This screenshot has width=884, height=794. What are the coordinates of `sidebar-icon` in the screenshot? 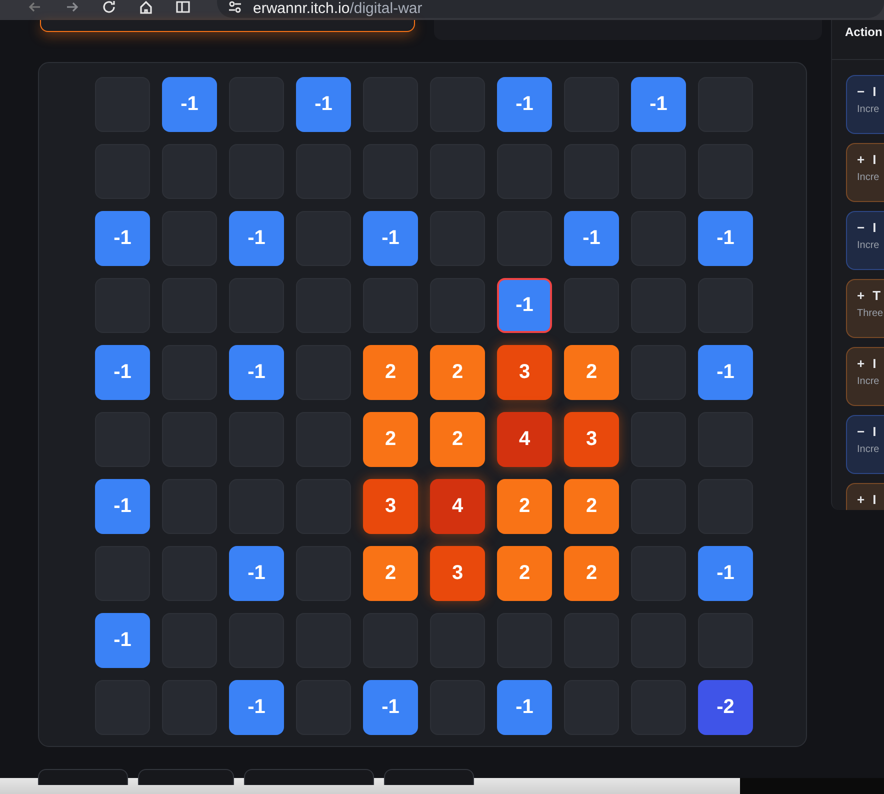 It's located at (183, 7).